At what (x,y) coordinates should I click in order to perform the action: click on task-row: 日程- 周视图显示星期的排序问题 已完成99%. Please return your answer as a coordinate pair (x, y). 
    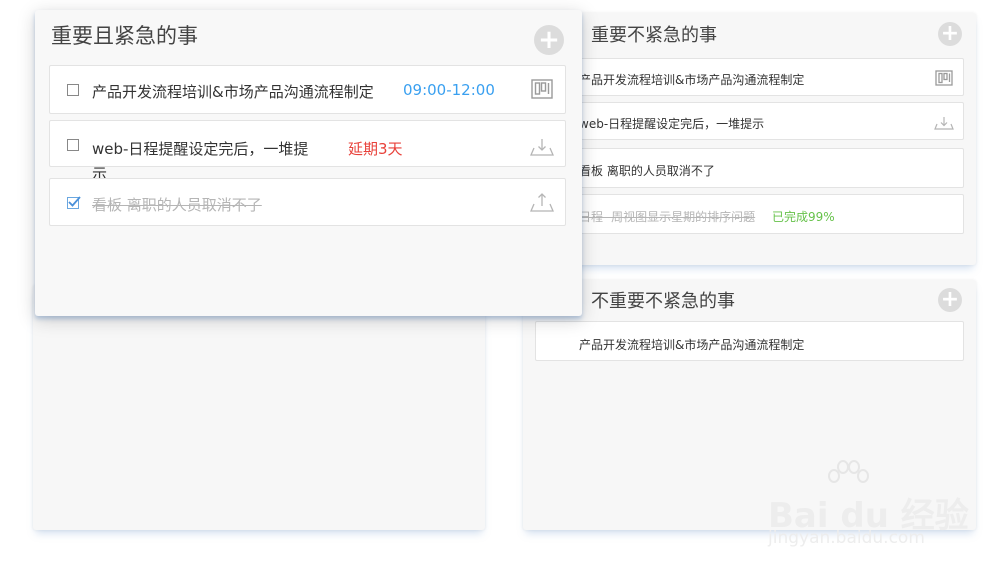
    Looking at the image, I should click on (749, 214).